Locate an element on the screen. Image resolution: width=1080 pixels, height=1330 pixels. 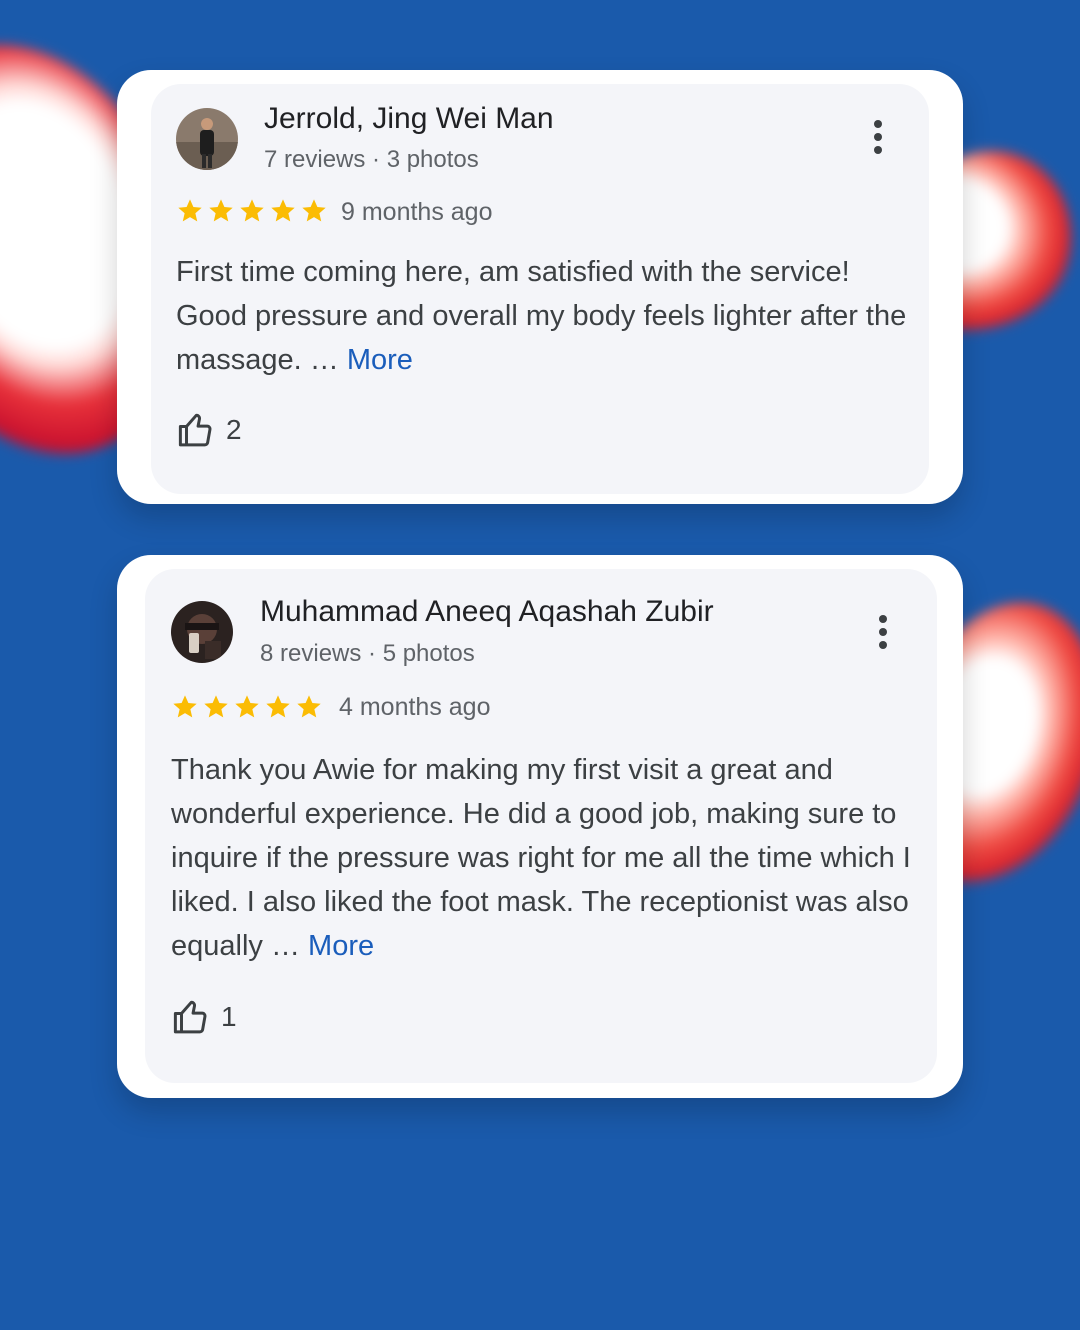
like-count: 1 is located at coordinates (229, 1016).